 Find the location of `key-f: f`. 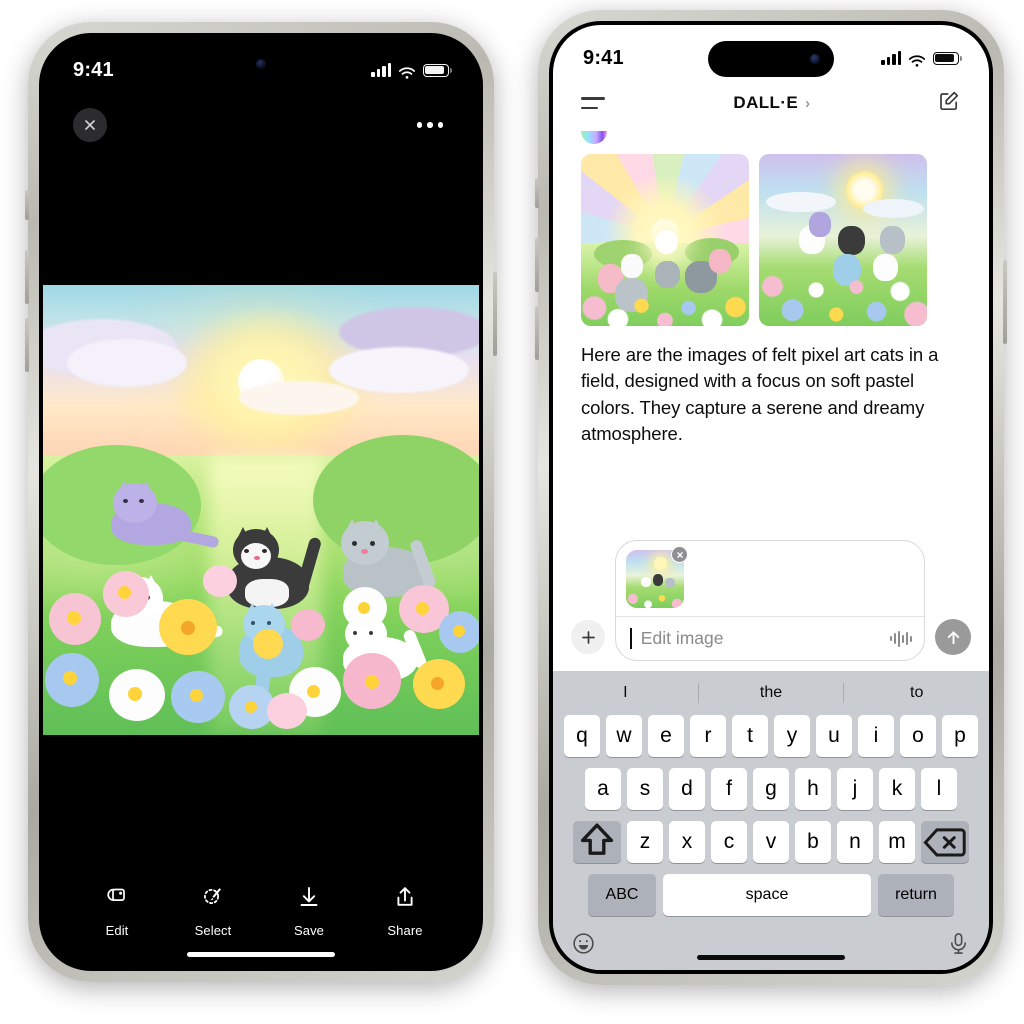

key-f: f is located at coordinates (729, 789).